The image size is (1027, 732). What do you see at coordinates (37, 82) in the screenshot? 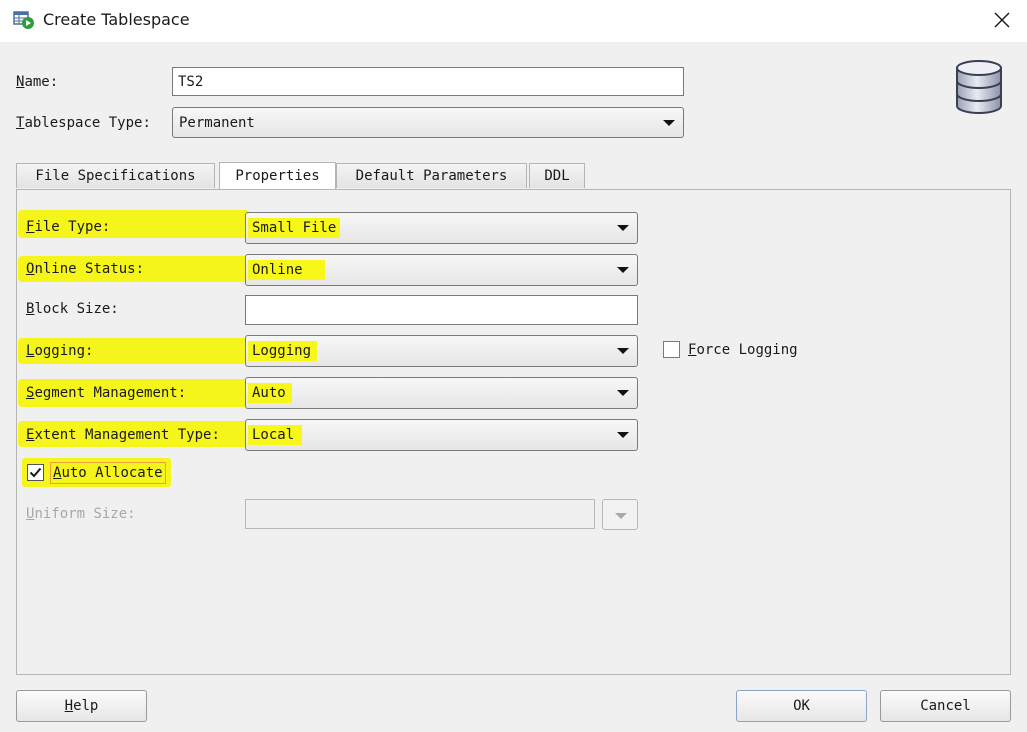
I see `name-label: Name:` at bounding box center [37, 82].